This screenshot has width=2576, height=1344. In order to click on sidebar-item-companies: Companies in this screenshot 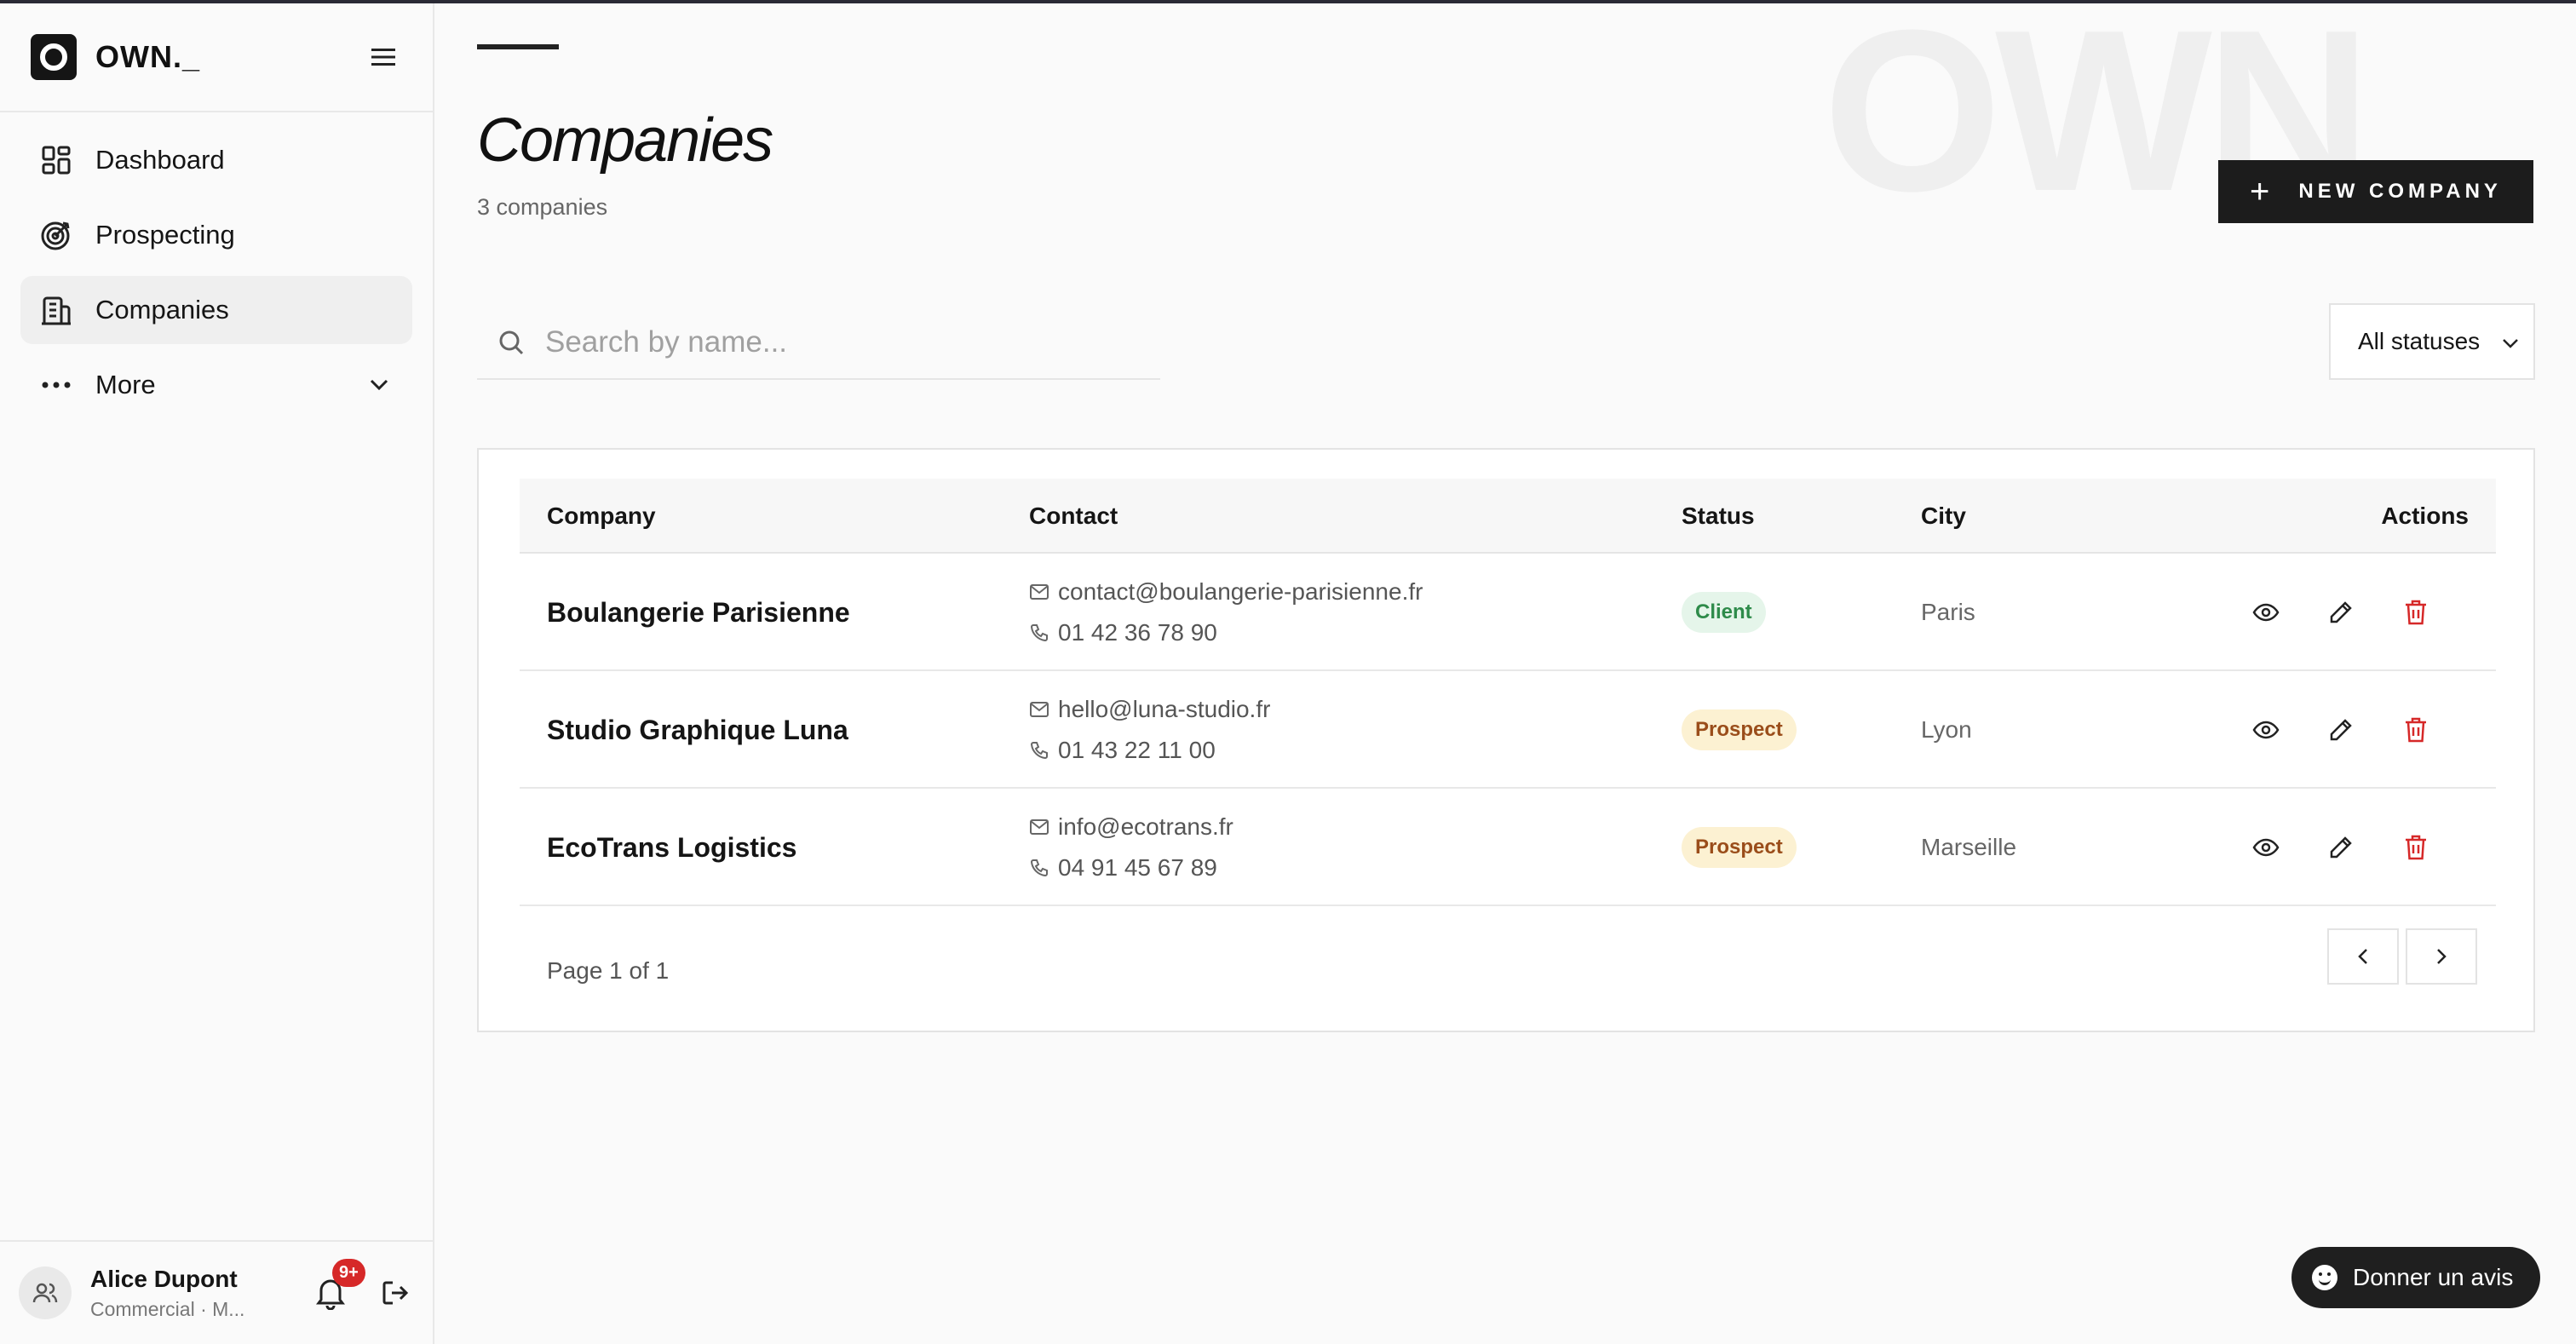, I will do `click(216, 310)`.